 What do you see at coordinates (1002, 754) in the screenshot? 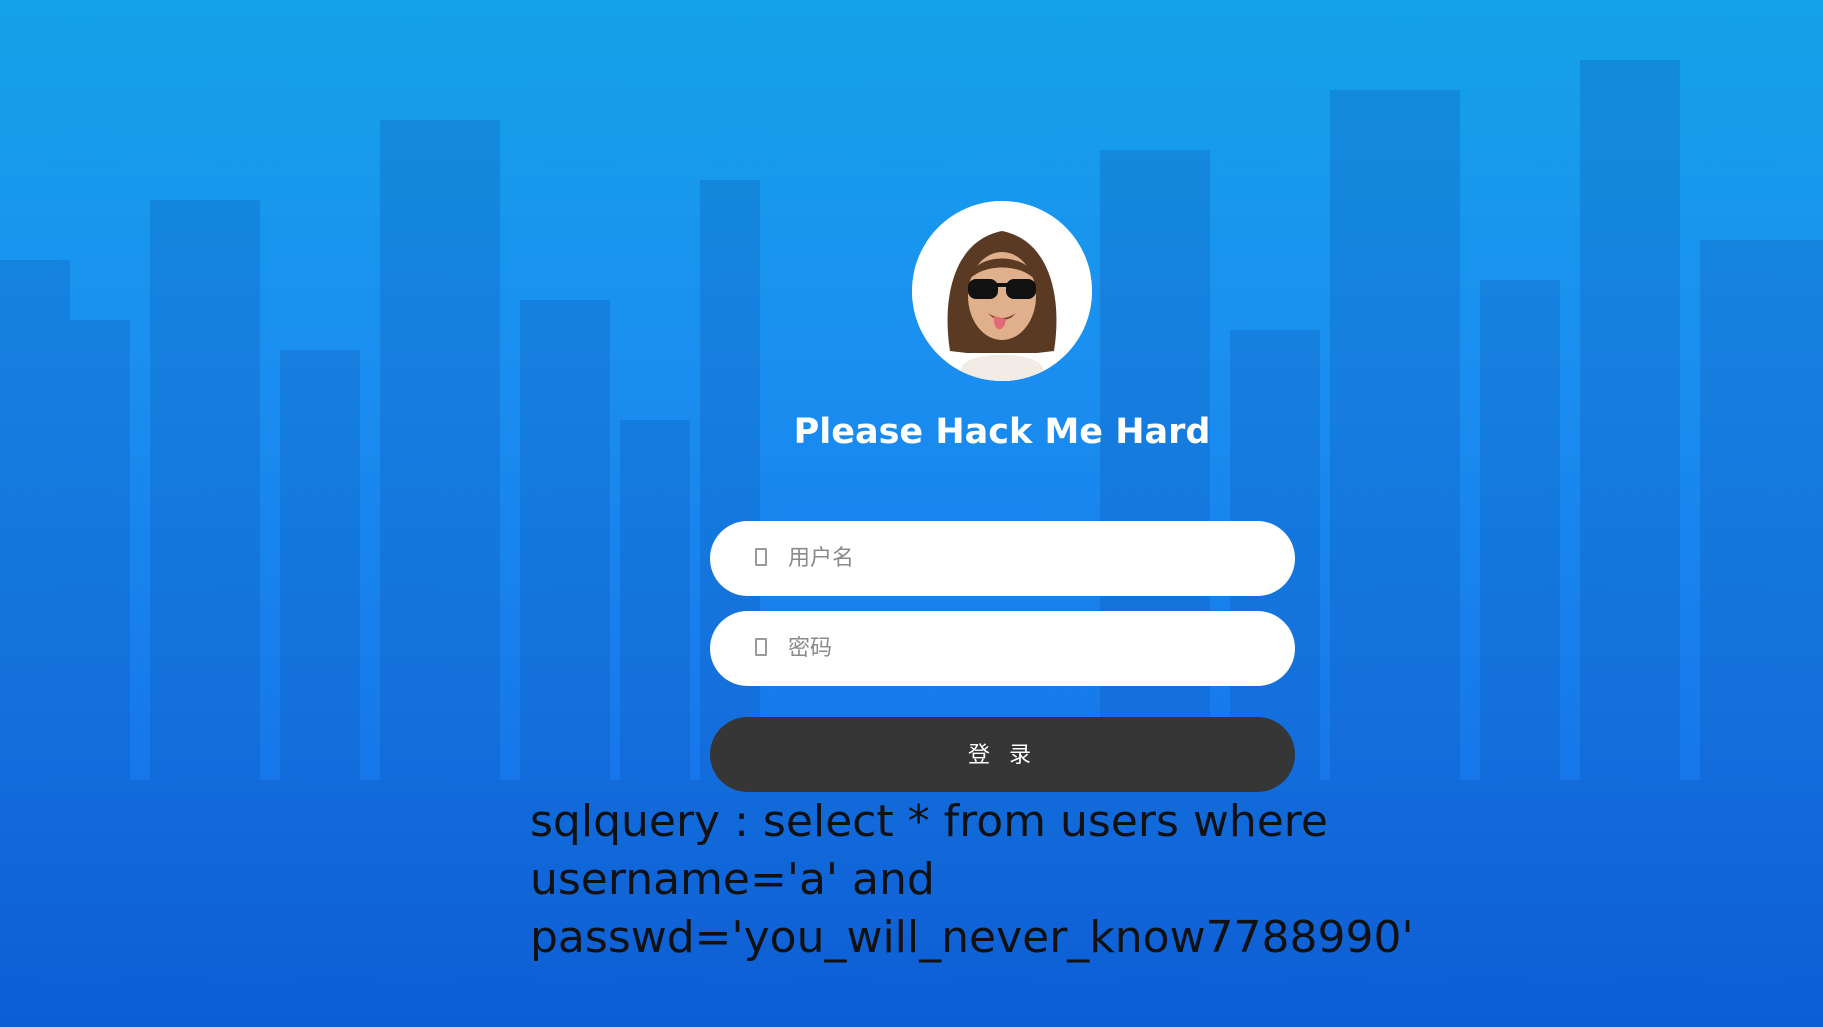
I see `login-button: 登 录` at bounding box center [1002, 754].